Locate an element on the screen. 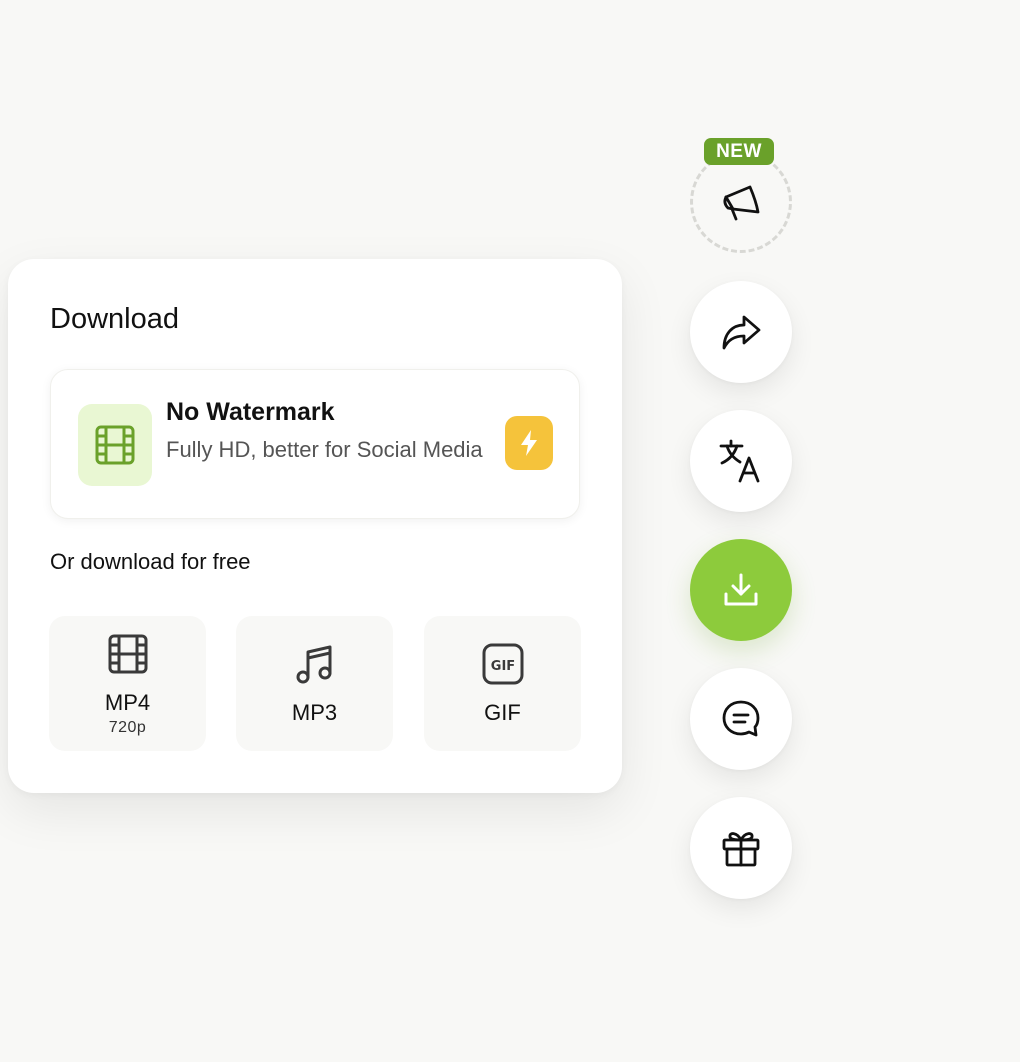  download-mp4-button: MP4 720p is located at coordinates (127, 683).